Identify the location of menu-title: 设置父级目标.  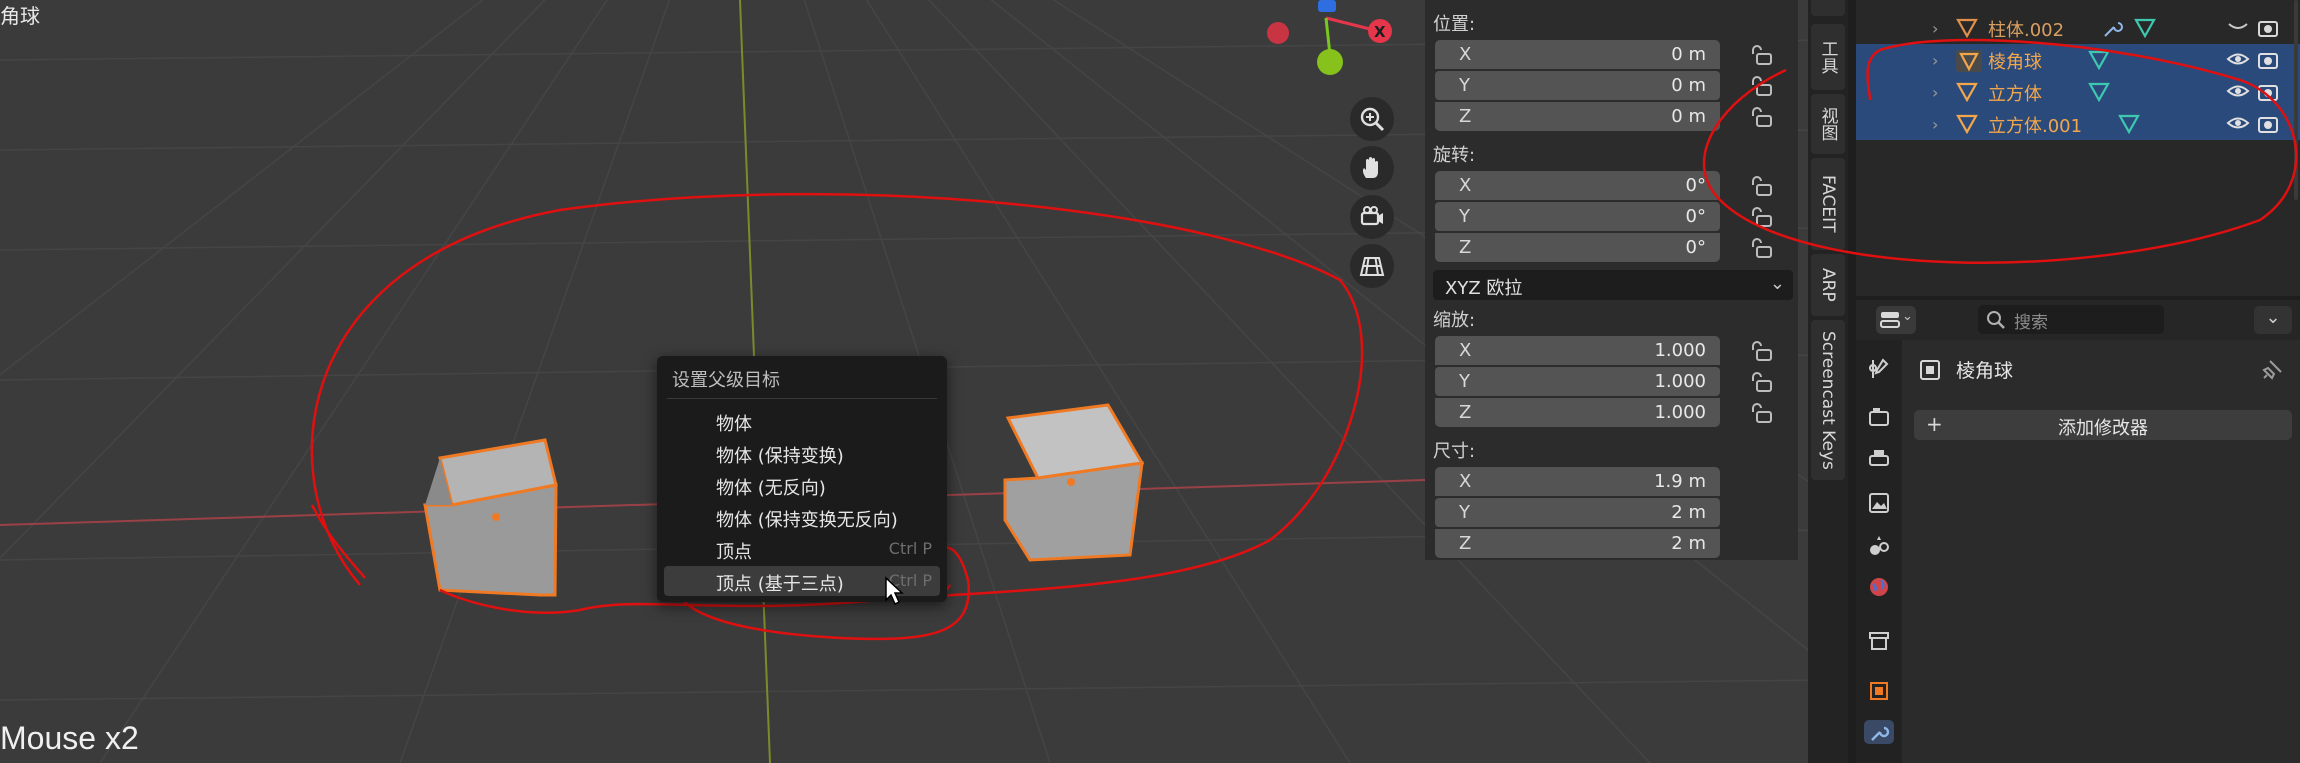
(726, 380).